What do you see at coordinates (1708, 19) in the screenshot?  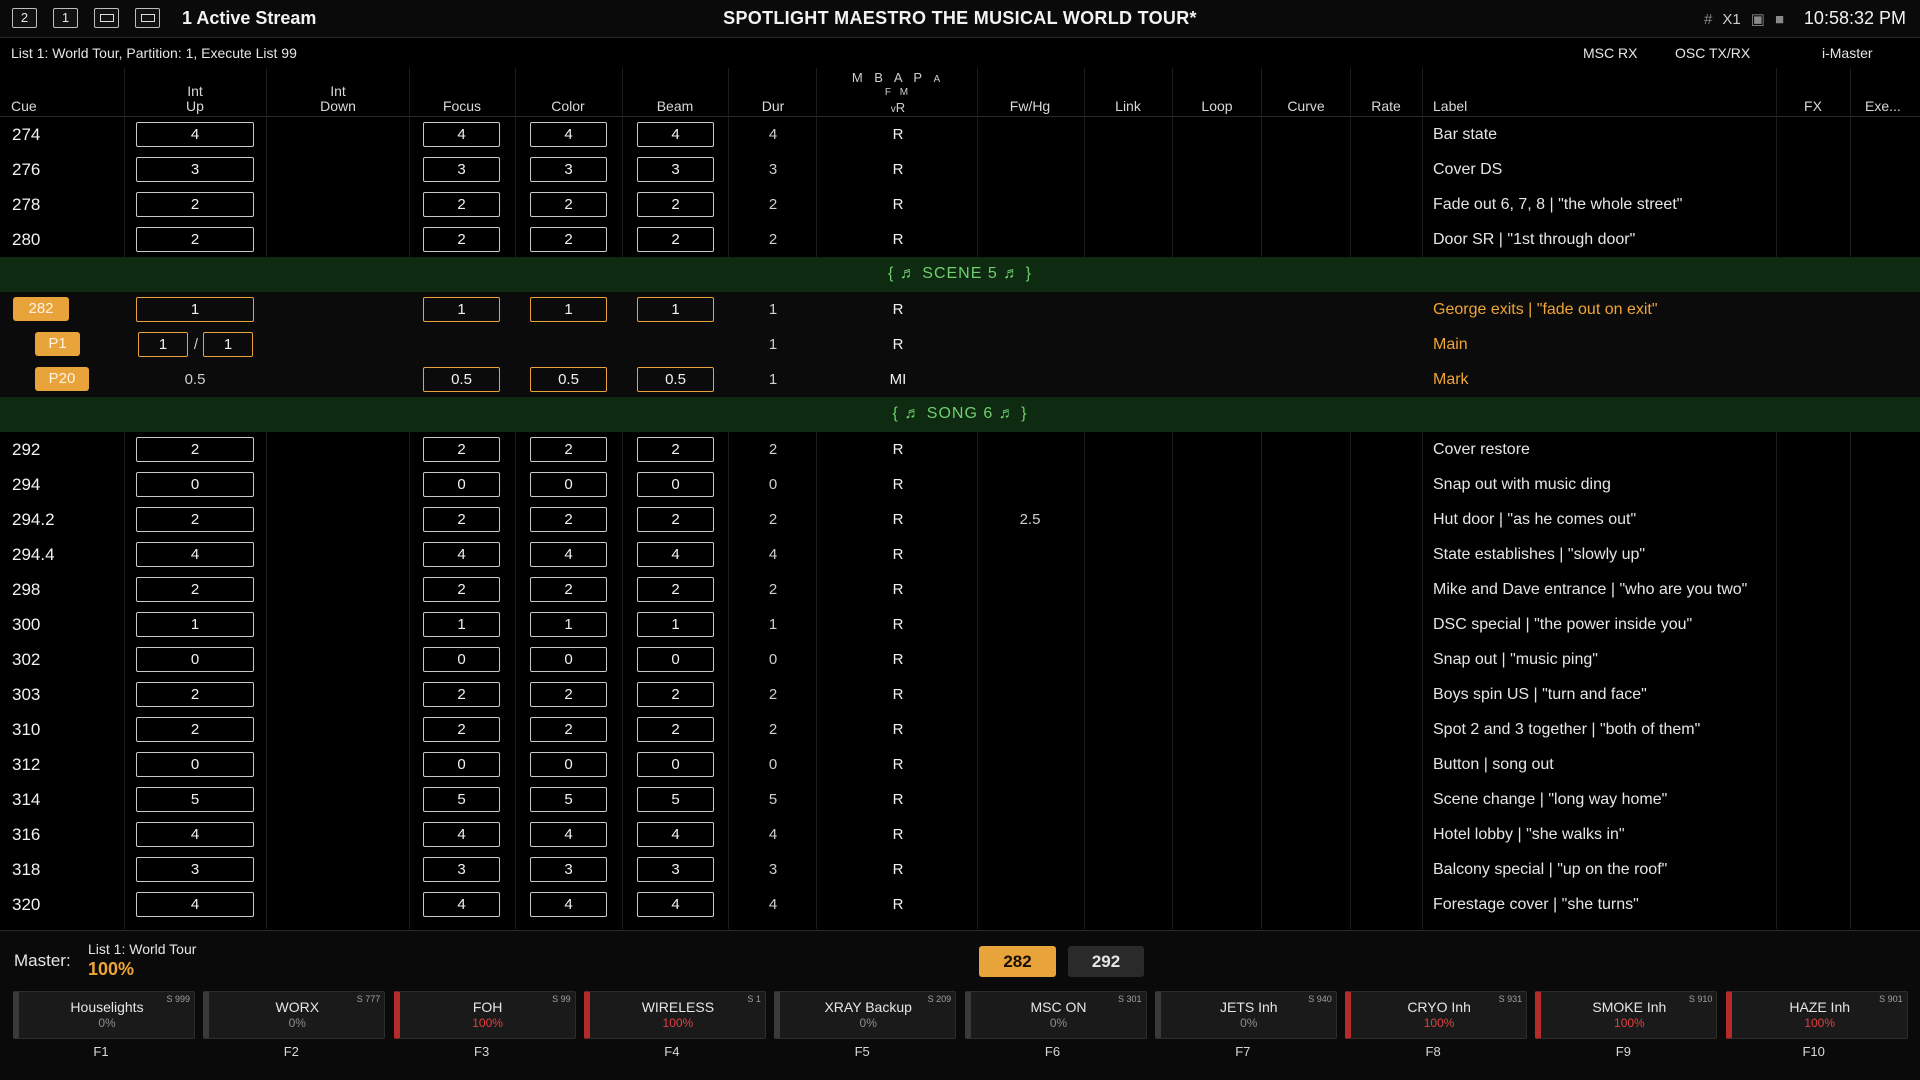 I see `grid-icon: #` at bounding box center [1708, 19].